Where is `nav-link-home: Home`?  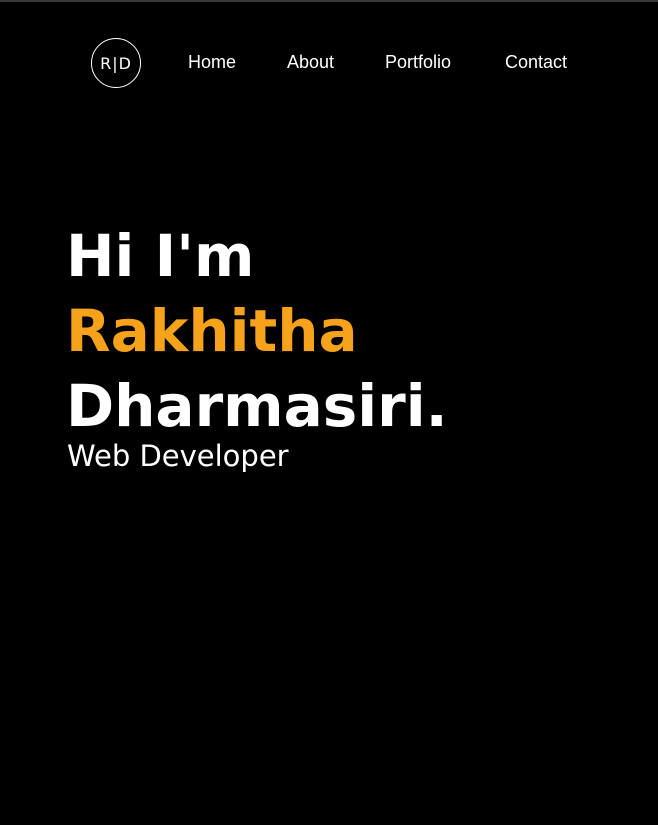 nav-link-home: Home is located at coordinates (212, 62).